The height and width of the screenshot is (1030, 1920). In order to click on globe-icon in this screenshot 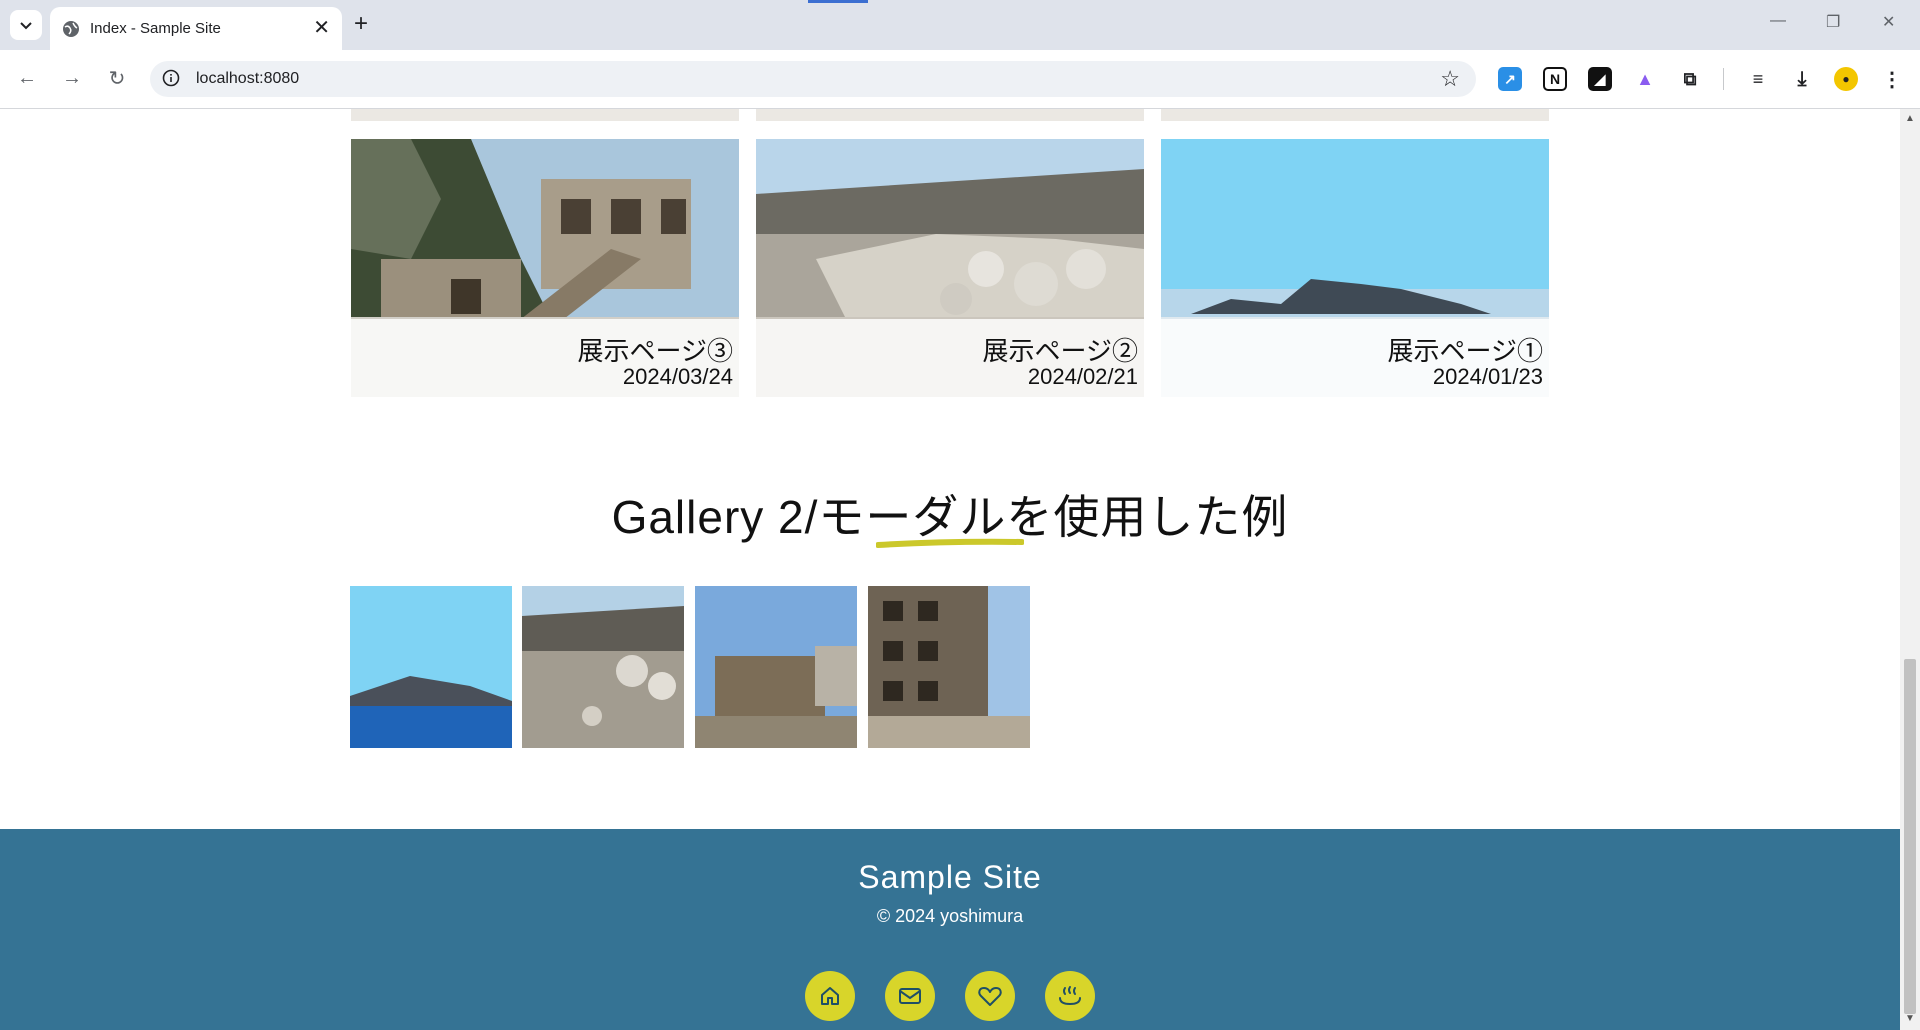, I will do `click(71, 29)`.